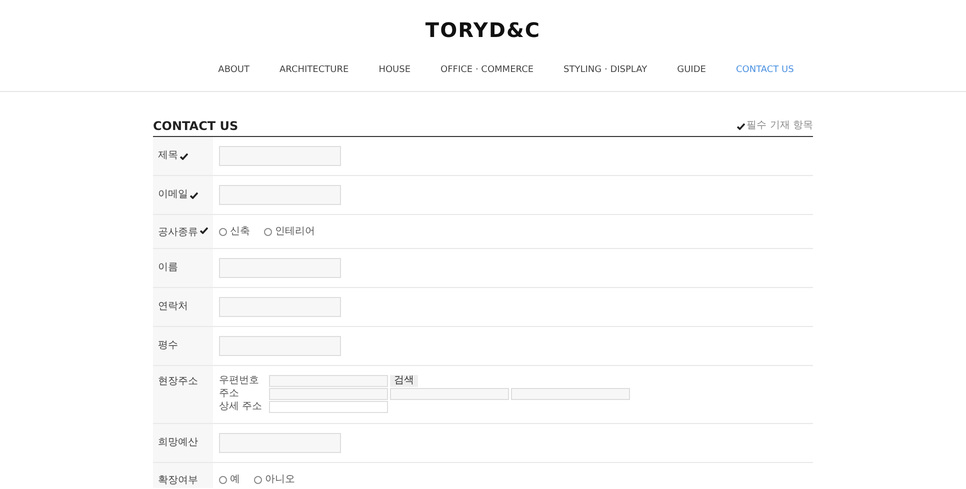 This screenshot has height=489, width=966. I want to click on form-title: CONTACT US, so click(195, 126).